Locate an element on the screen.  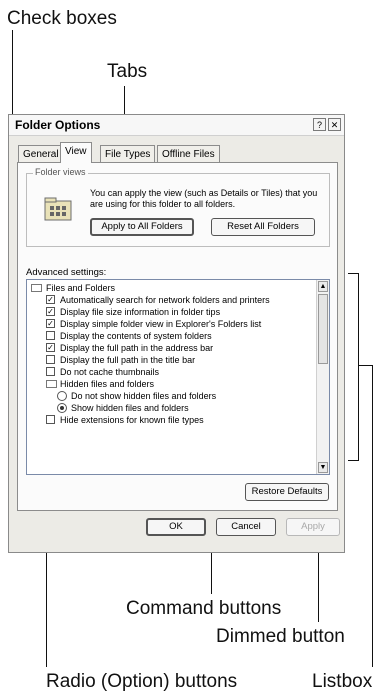
list-item-label: Display the full path in the address bar is located at coordinates (137, 348).